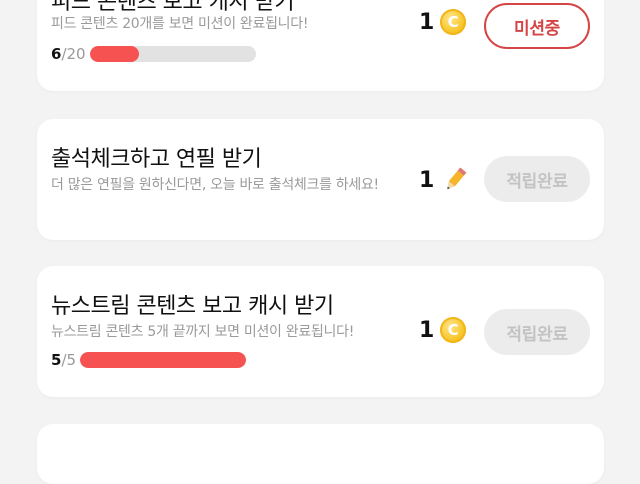 Image resolution: width=640 pixels, height=484 pixels. What do you see at coordinates (320, 454) in the screenshot?
I see `mission-card-next` at bounding box center [320, 454].